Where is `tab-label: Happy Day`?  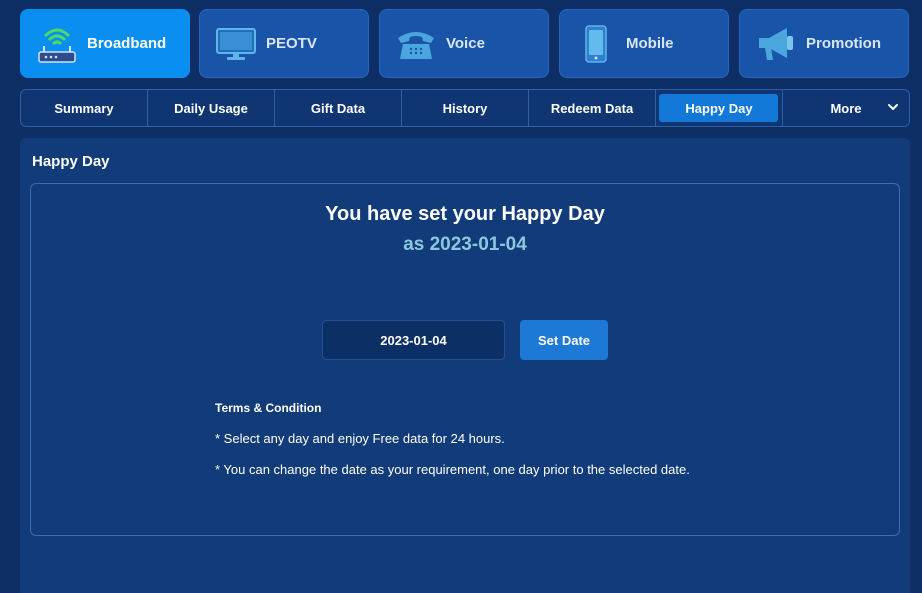 tab-label: Happy Day is located at coordinates (719, 108).